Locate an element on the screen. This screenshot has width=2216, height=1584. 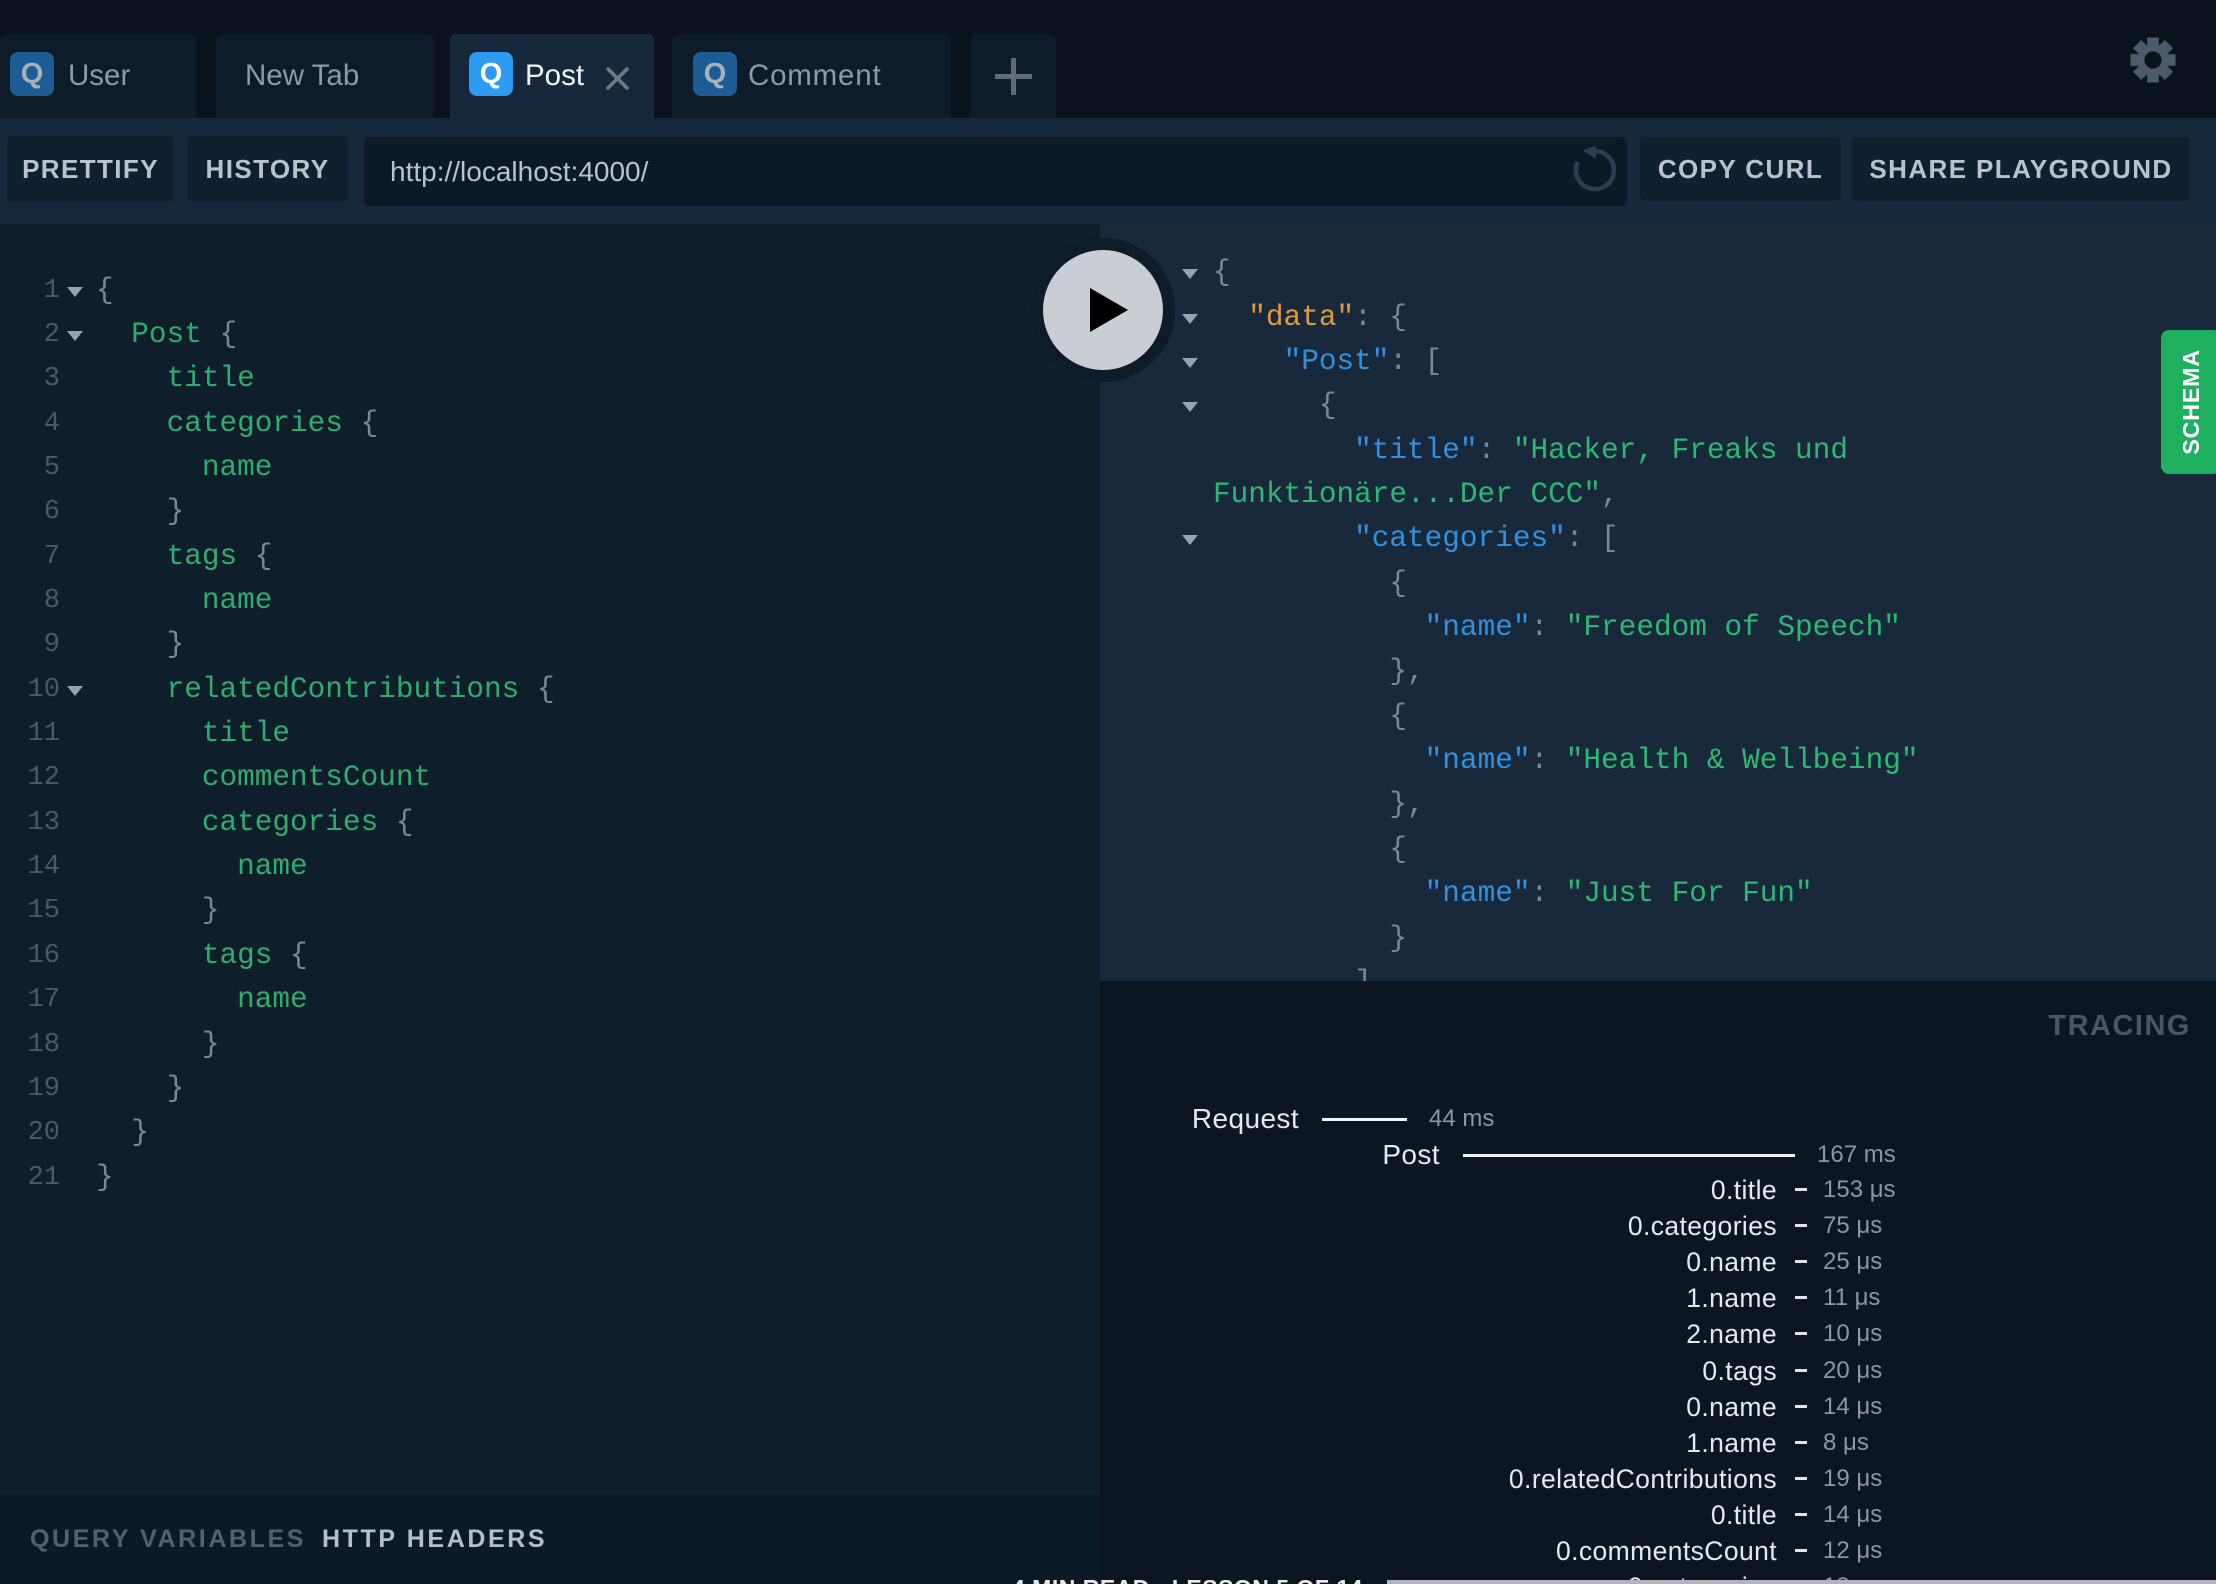
svg-text: SCHEMA is located at coordinates (2191, 401).